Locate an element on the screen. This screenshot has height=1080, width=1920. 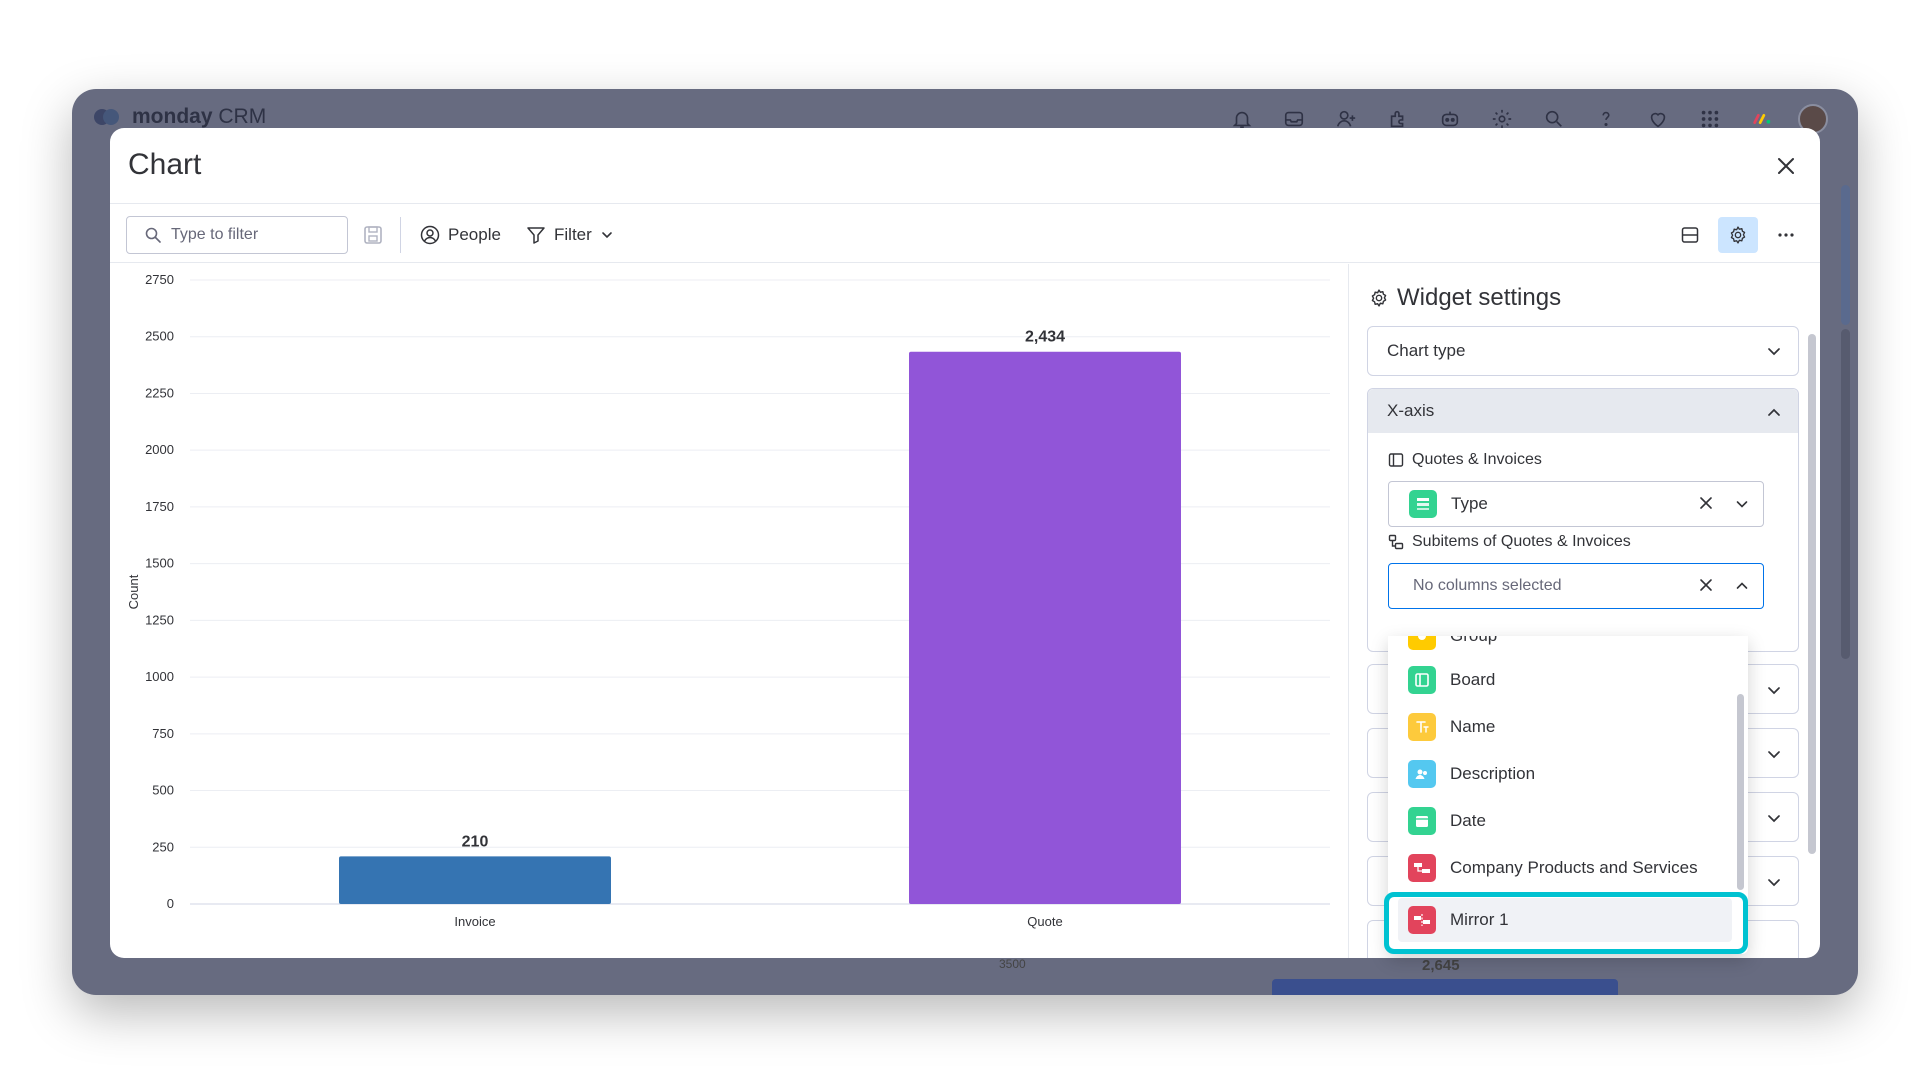
toolbar-divider is located at coordinates (400, 235).